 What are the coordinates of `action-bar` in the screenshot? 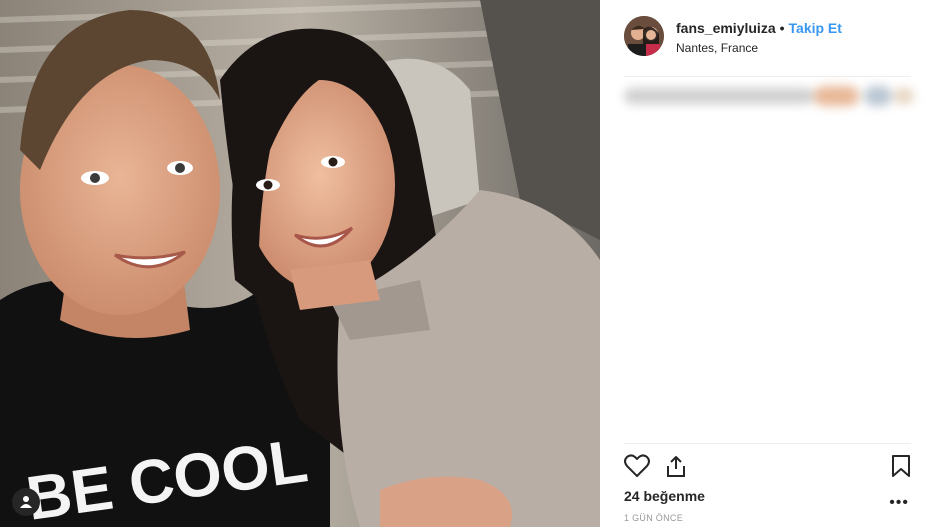 It's located at (767, 460).